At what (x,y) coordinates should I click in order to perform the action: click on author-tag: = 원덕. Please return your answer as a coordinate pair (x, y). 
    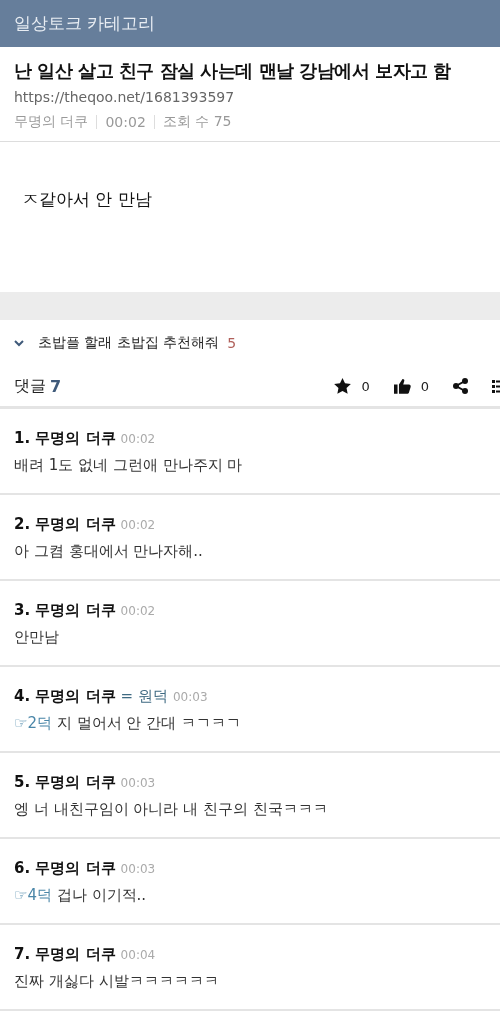
    Looking at the image, I should click on (144, 696).